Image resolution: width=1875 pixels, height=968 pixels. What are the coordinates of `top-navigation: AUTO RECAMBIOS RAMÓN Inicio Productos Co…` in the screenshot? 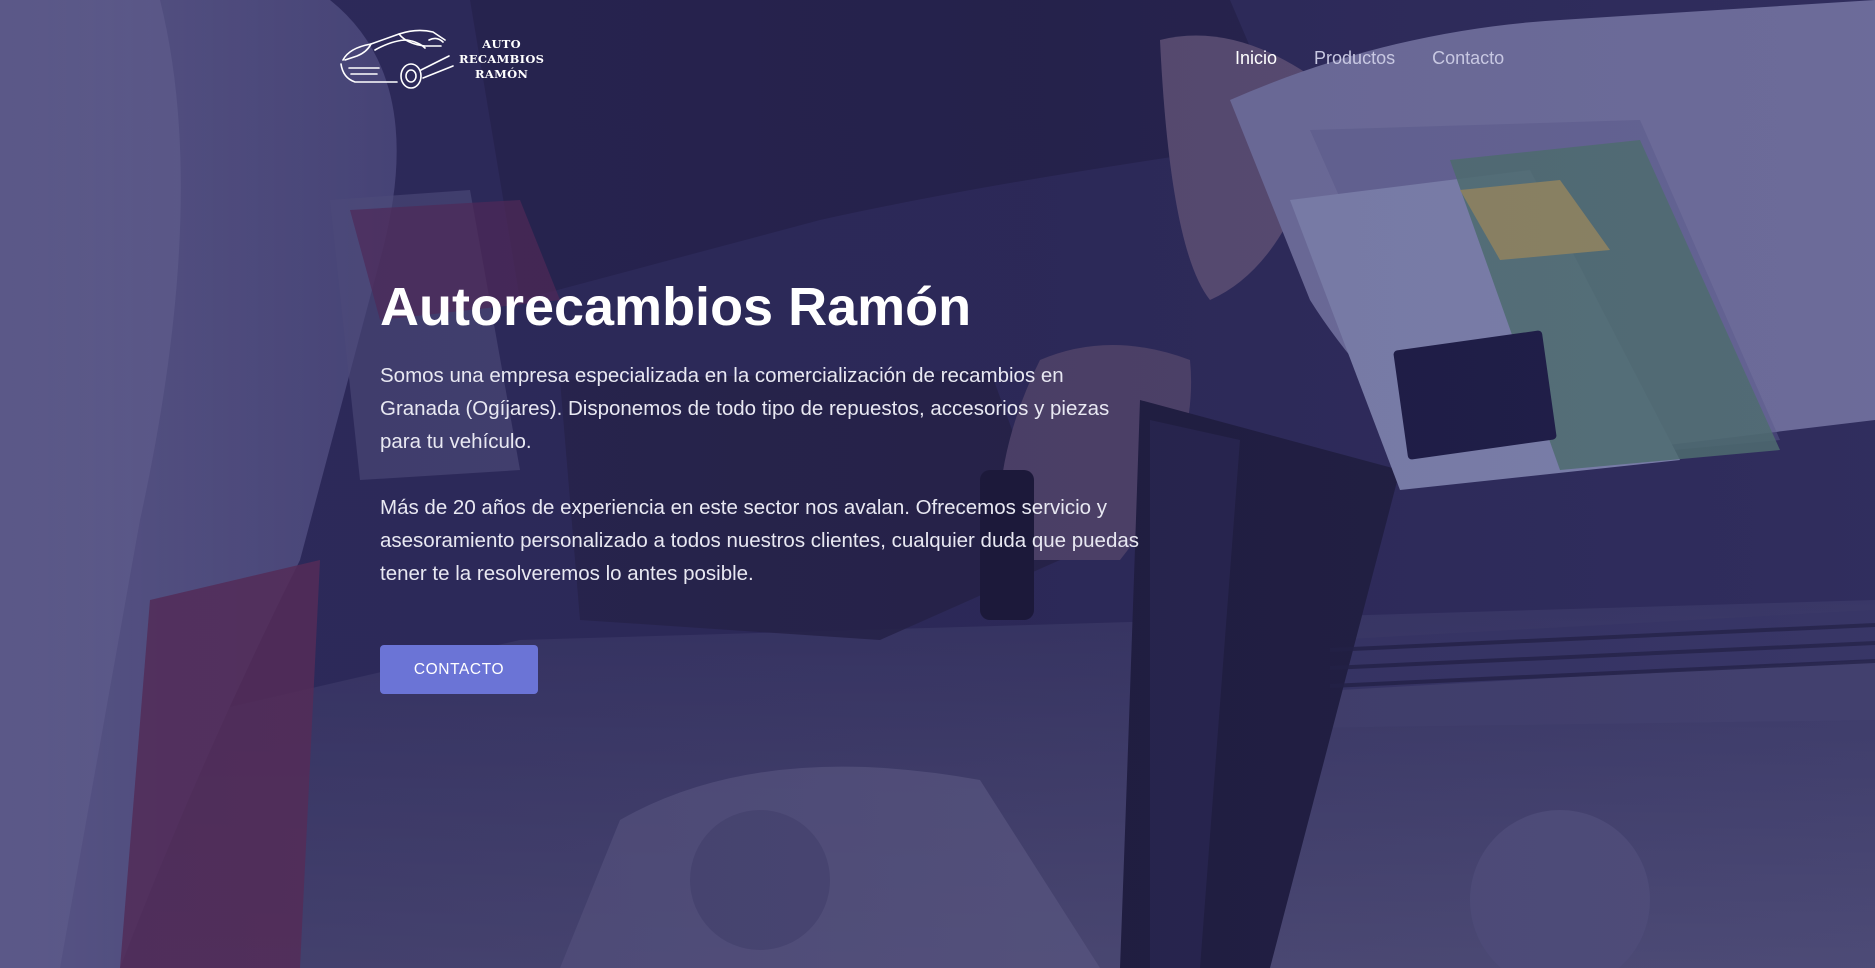 It's located at (937, 60).